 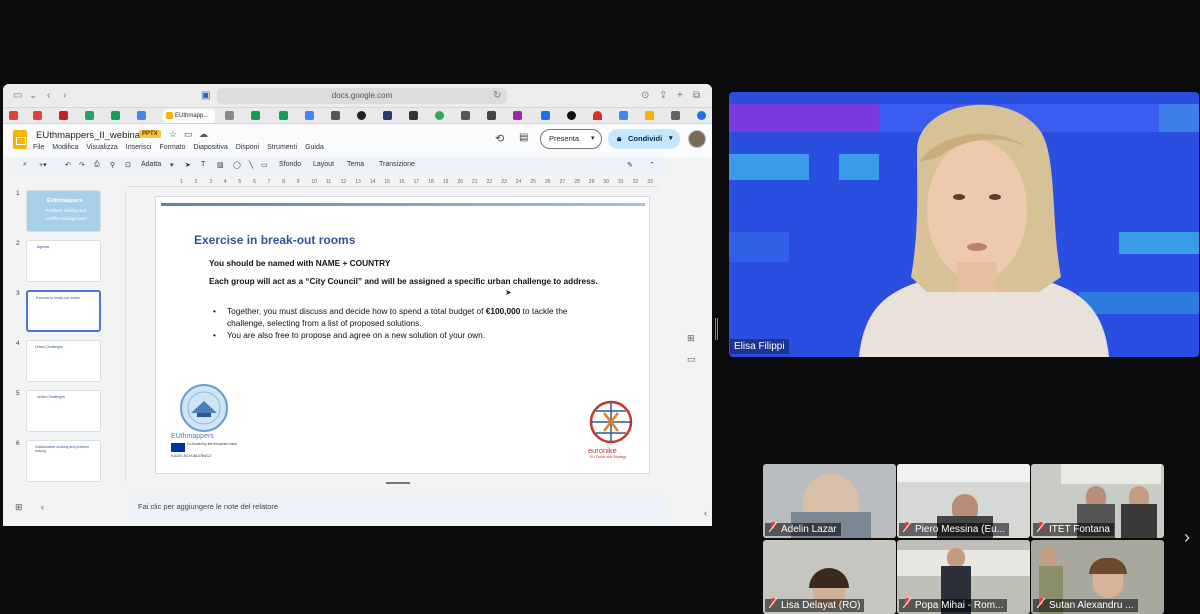 What do you see at coordinates (63, 361) in the screenshot?
I see `slide-thumbnail-4: Urban Challenges` at bounding box center [63, 361].